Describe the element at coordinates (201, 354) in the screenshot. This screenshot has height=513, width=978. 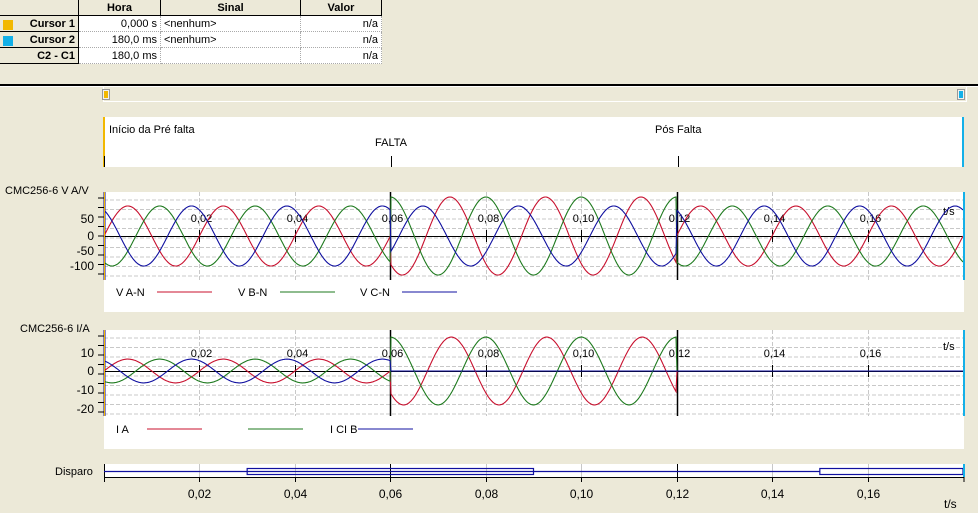
I see `x-tick-label: 0,02` at that location.